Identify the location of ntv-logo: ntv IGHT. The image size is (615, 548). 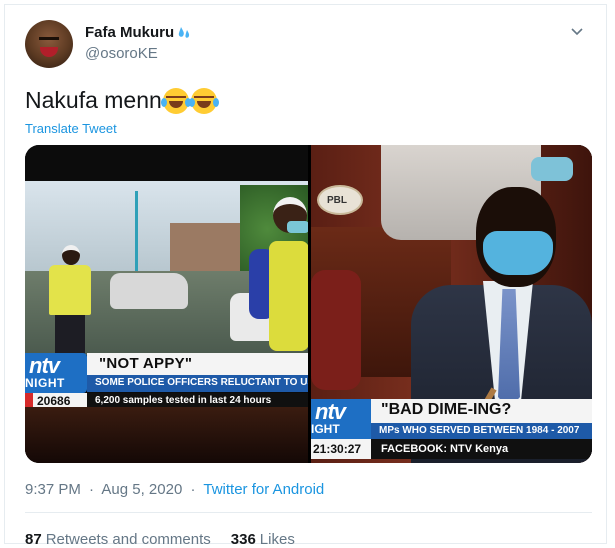
(341, 419).